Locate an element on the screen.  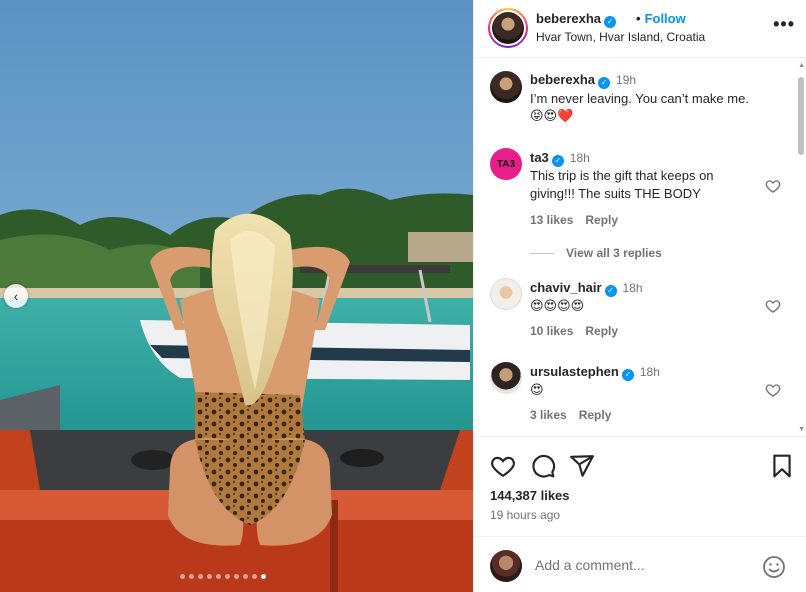
scroll-up-icon: ▲ is located at coordinates (801, 65).